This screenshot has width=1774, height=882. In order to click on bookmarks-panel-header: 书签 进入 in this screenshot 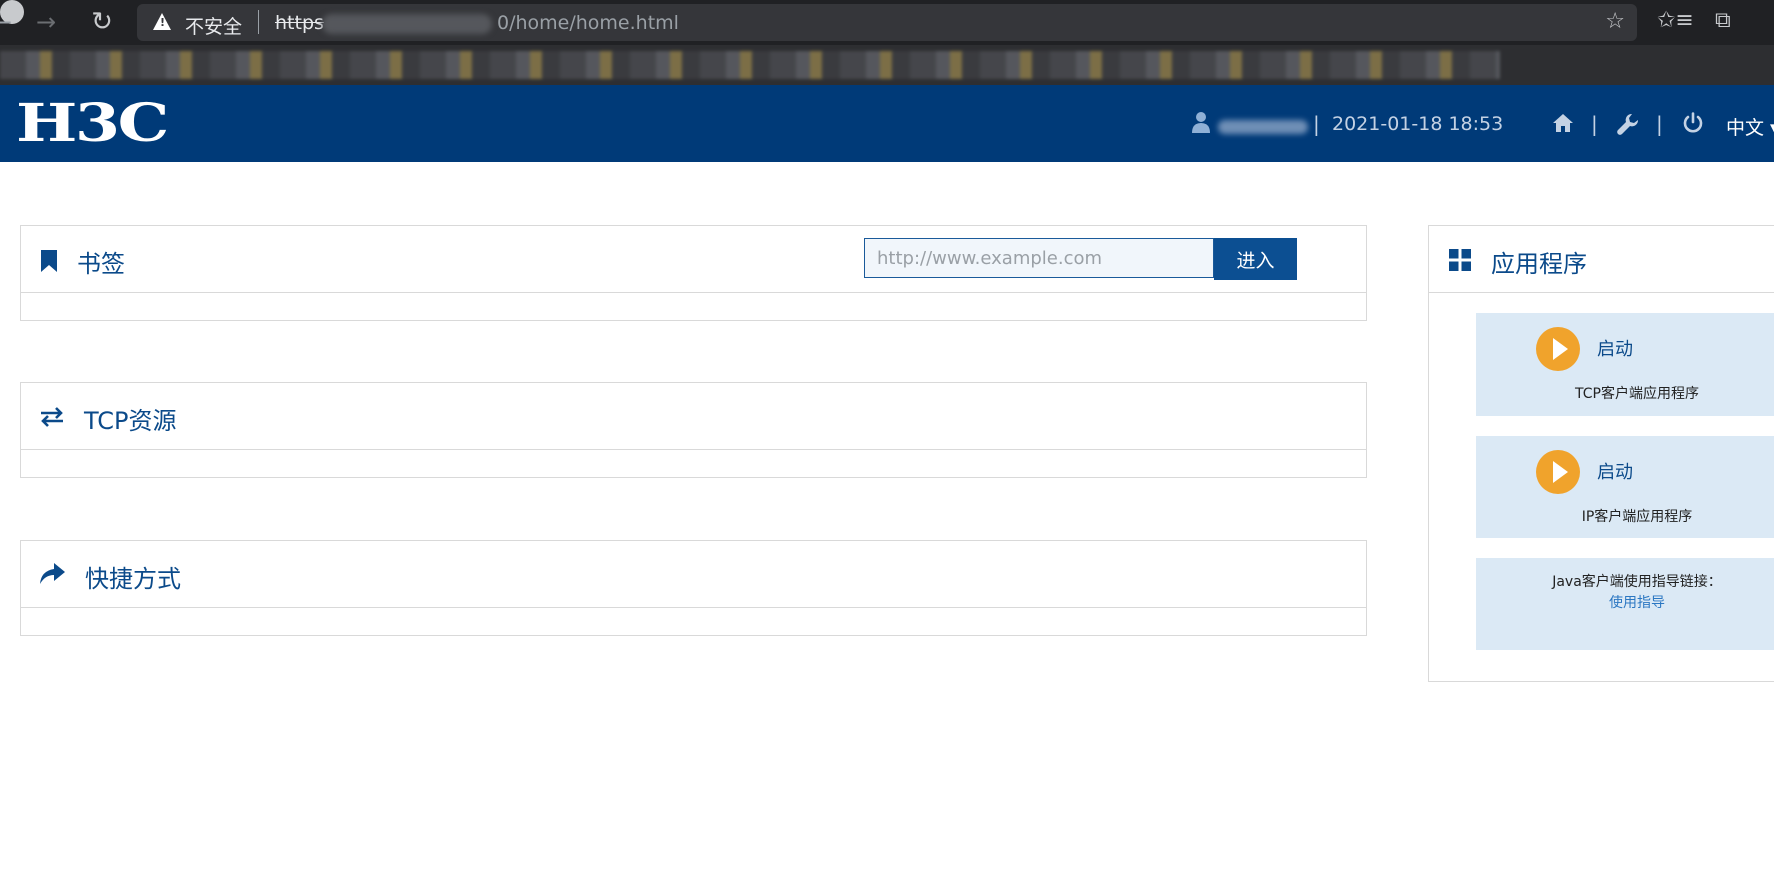, I will do `click(693, 259)`.